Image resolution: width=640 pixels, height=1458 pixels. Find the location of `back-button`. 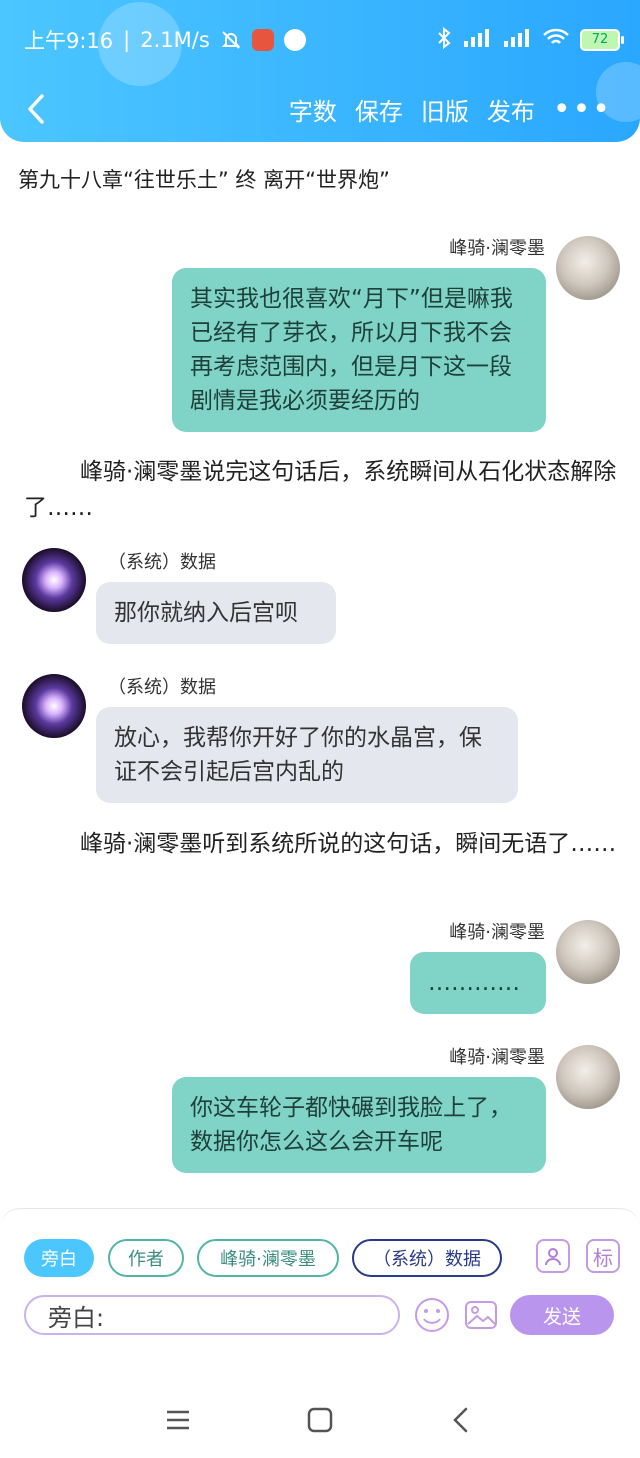

back-button is located at coordinates (36, 109).